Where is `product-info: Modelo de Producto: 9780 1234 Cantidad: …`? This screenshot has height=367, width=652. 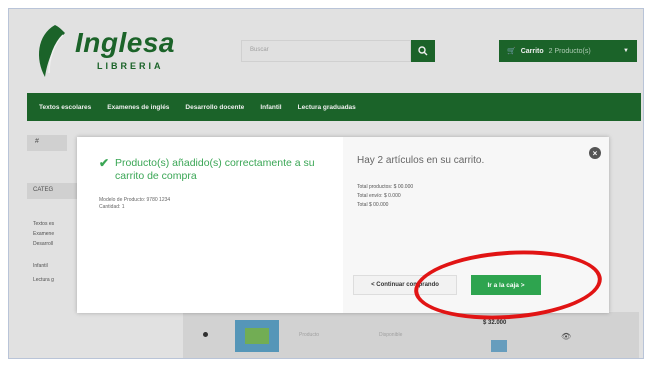
product-info: Modelo de Producto: 9780 1234 Cantidad: … is located at coordinates (134, 204).